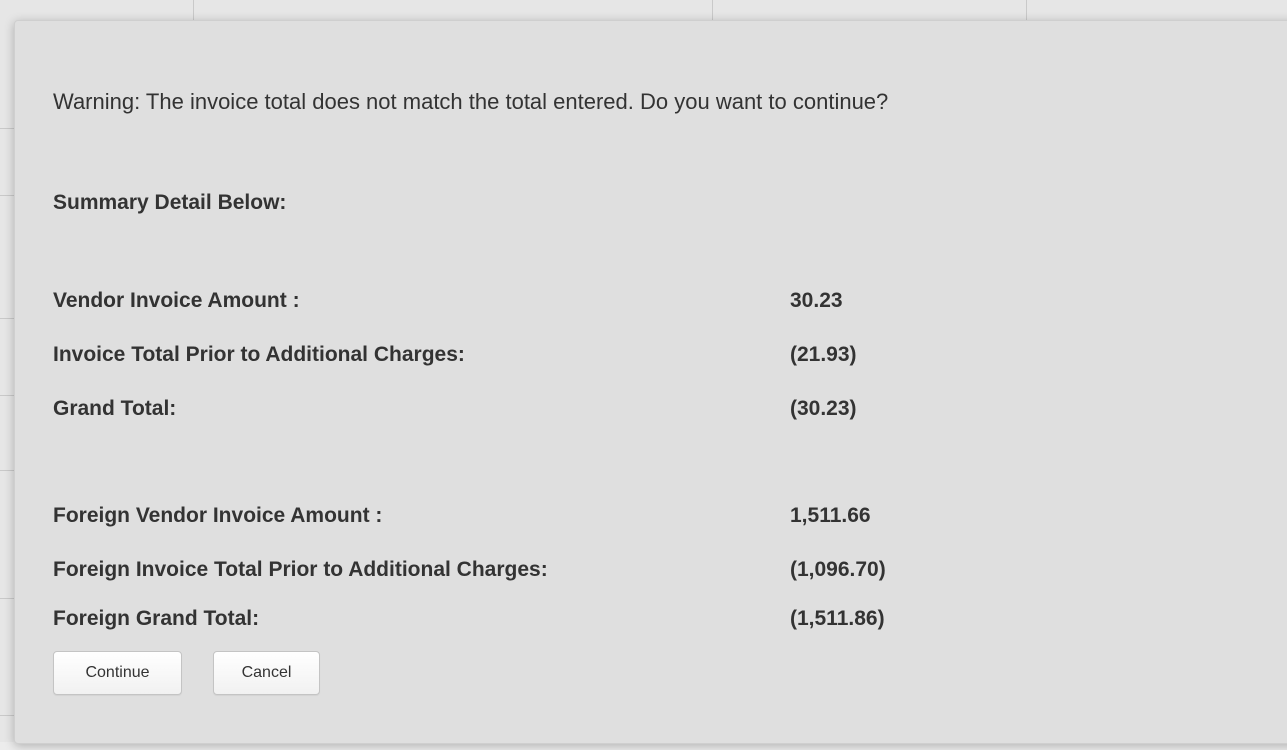  Describe the element at coordinates (823, 408) in the screenshot. I see `summary-row-value: (30.23)` at that location.